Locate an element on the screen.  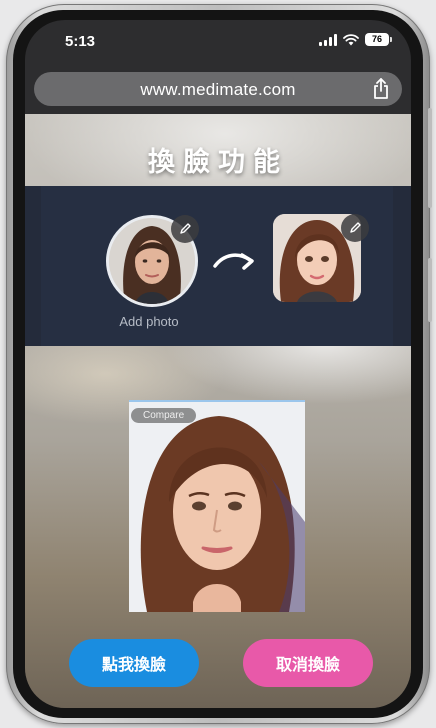
page-title: 換臉功能 is located at coordinates (218, 162).